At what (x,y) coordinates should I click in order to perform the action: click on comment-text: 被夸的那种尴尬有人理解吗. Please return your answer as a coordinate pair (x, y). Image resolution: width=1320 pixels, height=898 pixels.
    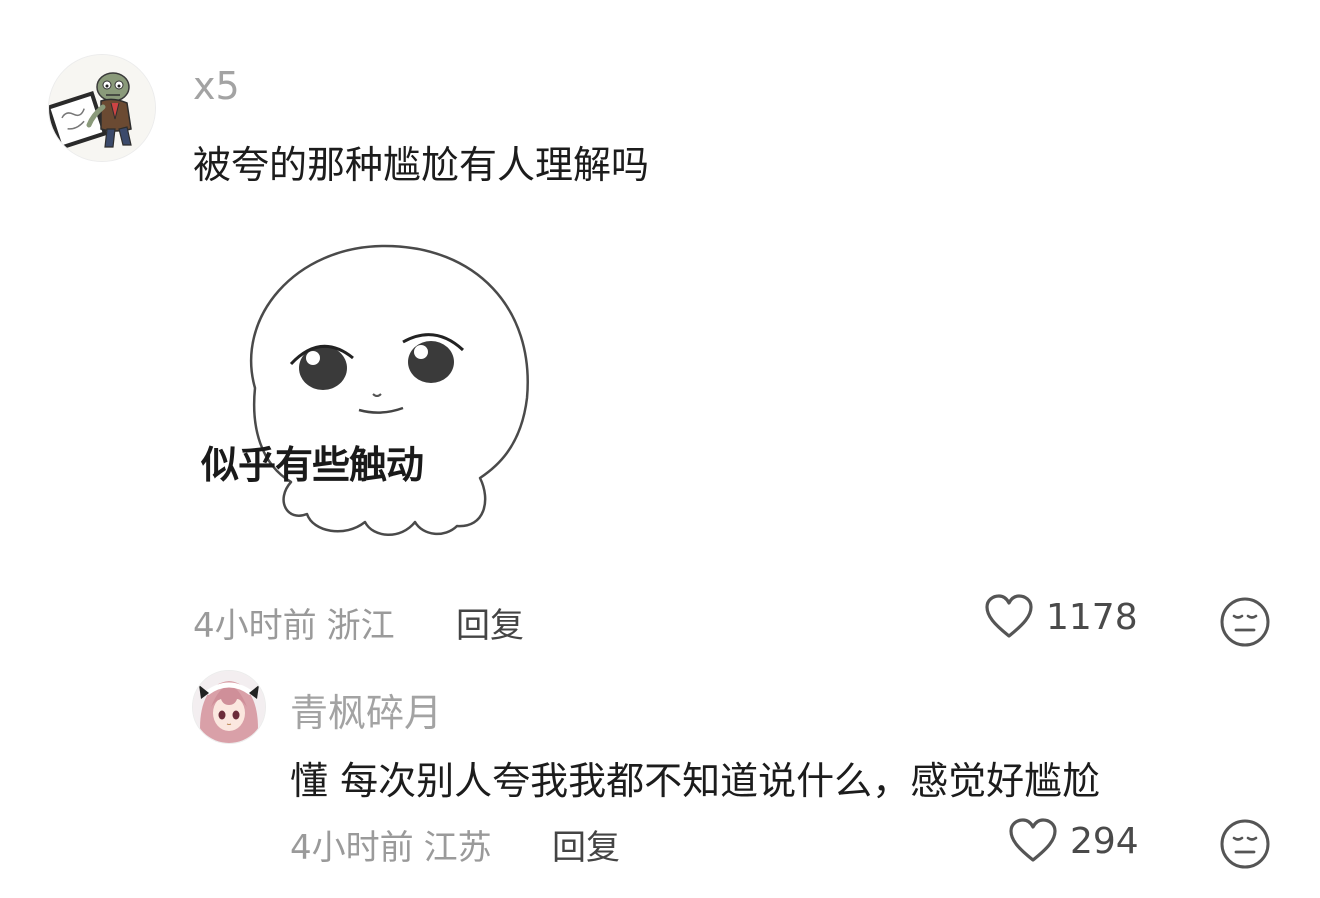
    Looking at the image, I should click on (421, 165).